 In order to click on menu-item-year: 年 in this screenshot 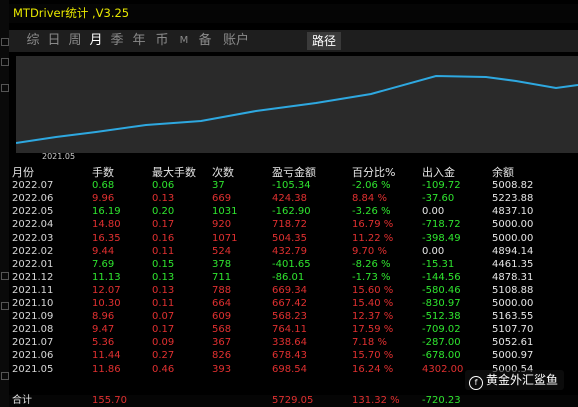, I will do `click(139, 41)`.